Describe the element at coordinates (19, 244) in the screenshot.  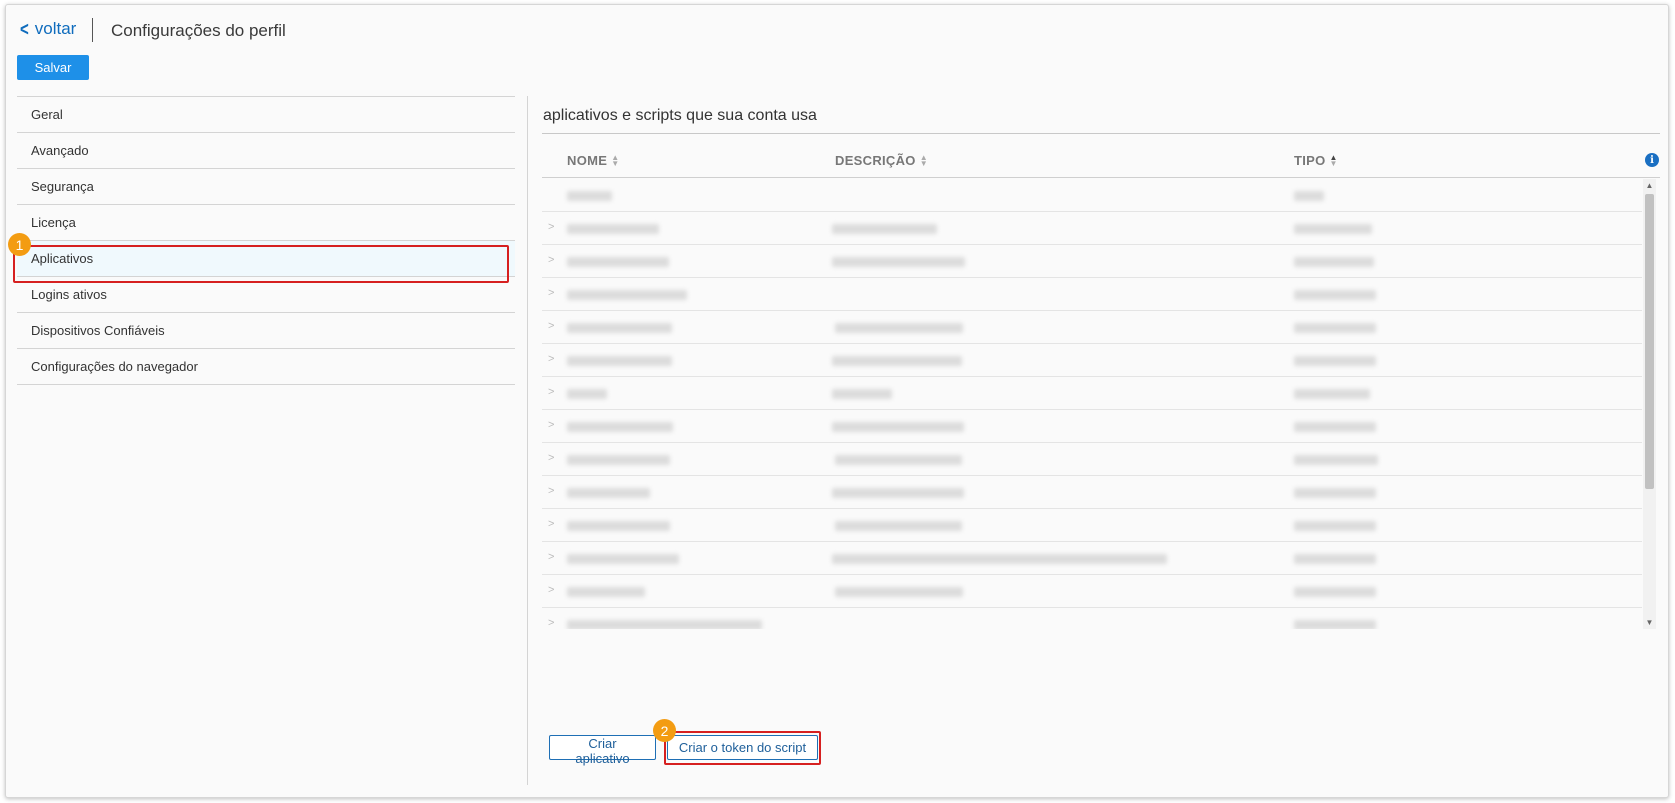
I see `callout-badge-1: 1` at that location.